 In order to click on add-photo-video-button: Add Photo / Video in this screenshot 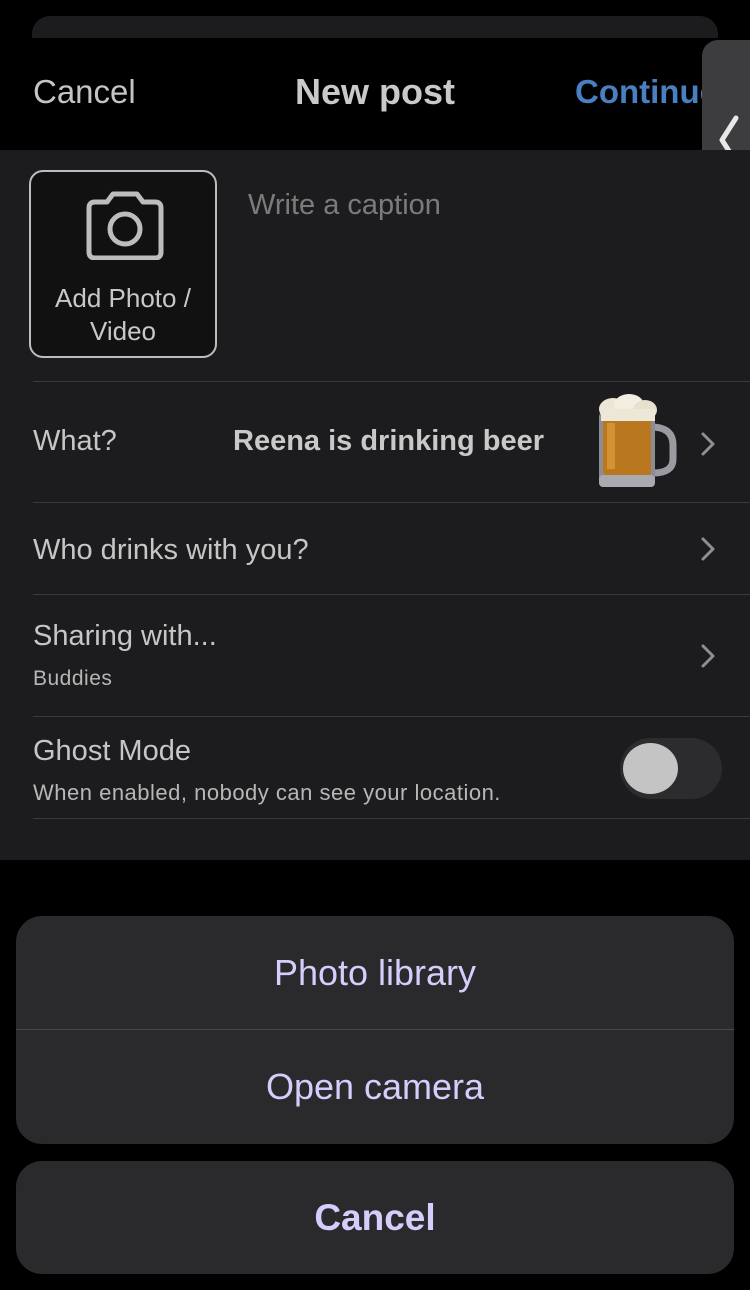, I will do `click(123, 264)`.